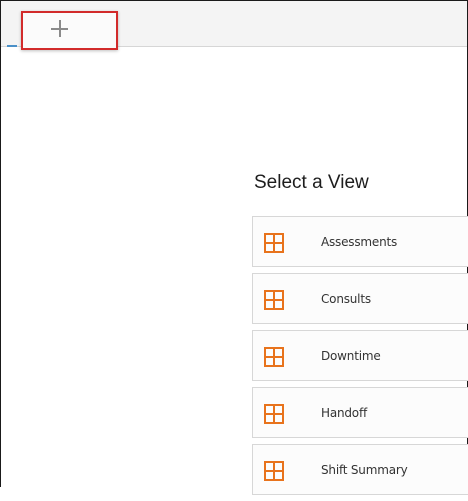 The width and height of the screenshot is (468, 501). Describe the element at coordinates (311, 182) in the screenshot. I see `page-title: Select a View` at that location.